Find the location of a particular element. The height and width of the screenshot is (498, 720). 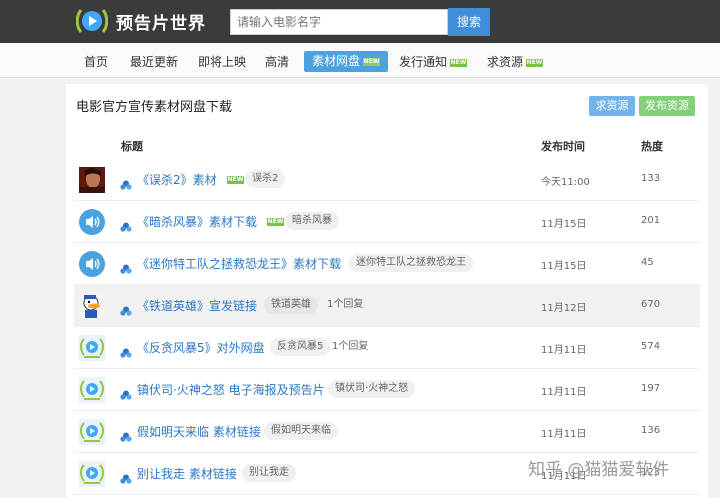

watermark: 知乎 @猫猫爱软件 is located at coordinates (599, 470).